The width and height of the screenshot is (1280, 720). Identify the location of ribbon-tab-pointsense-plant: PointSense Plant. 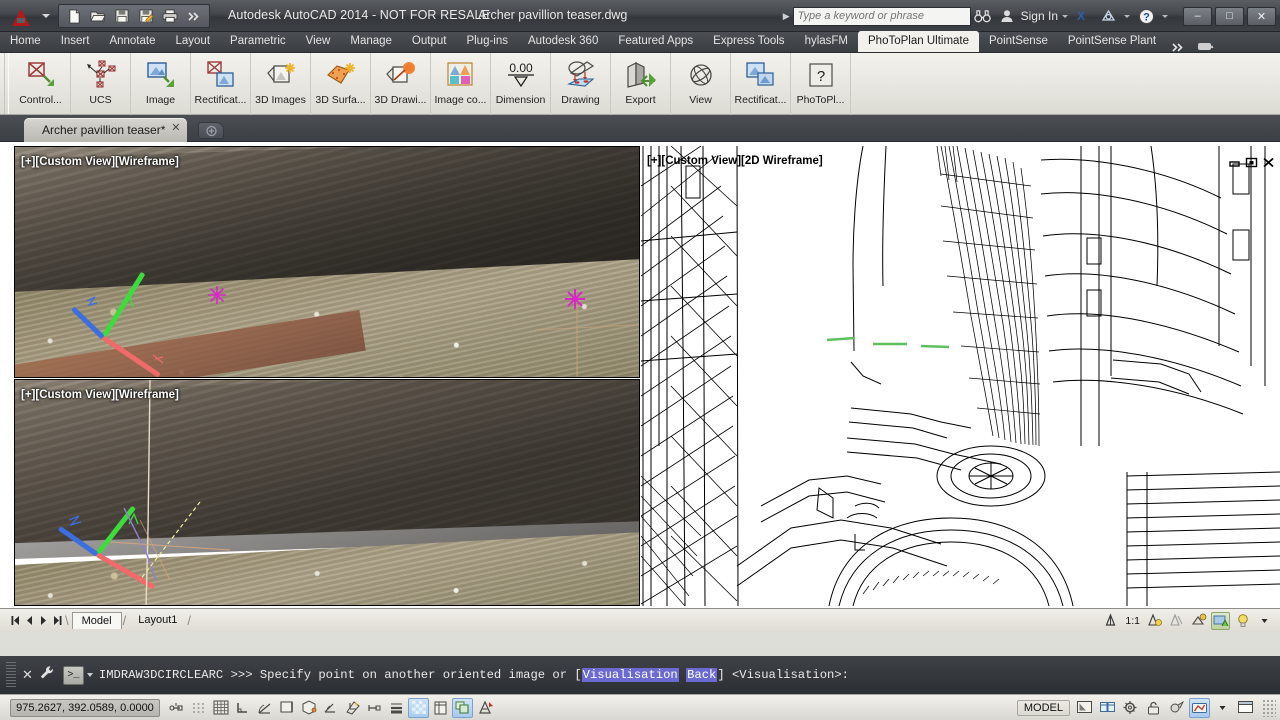
(1112, 41).